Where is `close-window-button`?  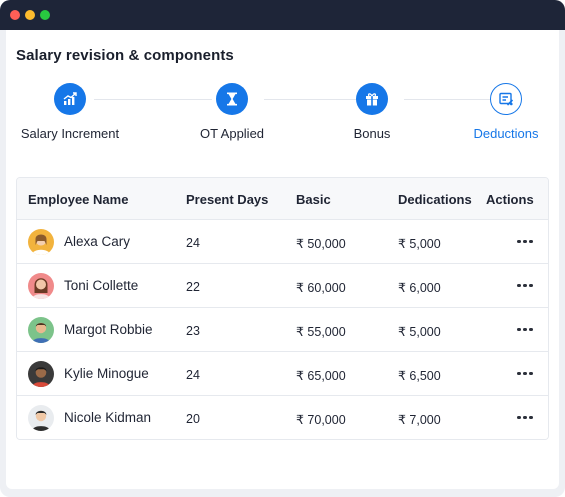
close-window-button is located at coordinates (15, 15).